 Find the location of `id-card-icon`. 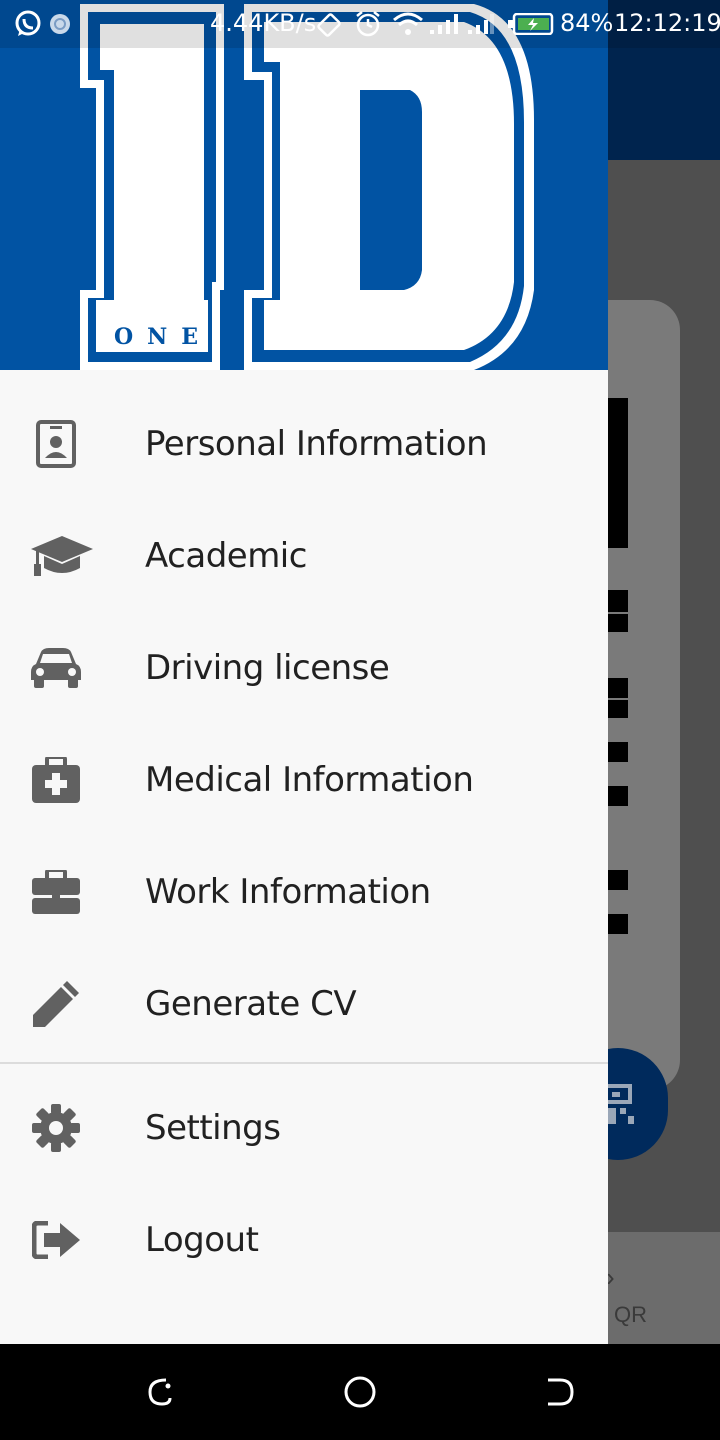

id-card-icon is located at coordinates (56, 444).